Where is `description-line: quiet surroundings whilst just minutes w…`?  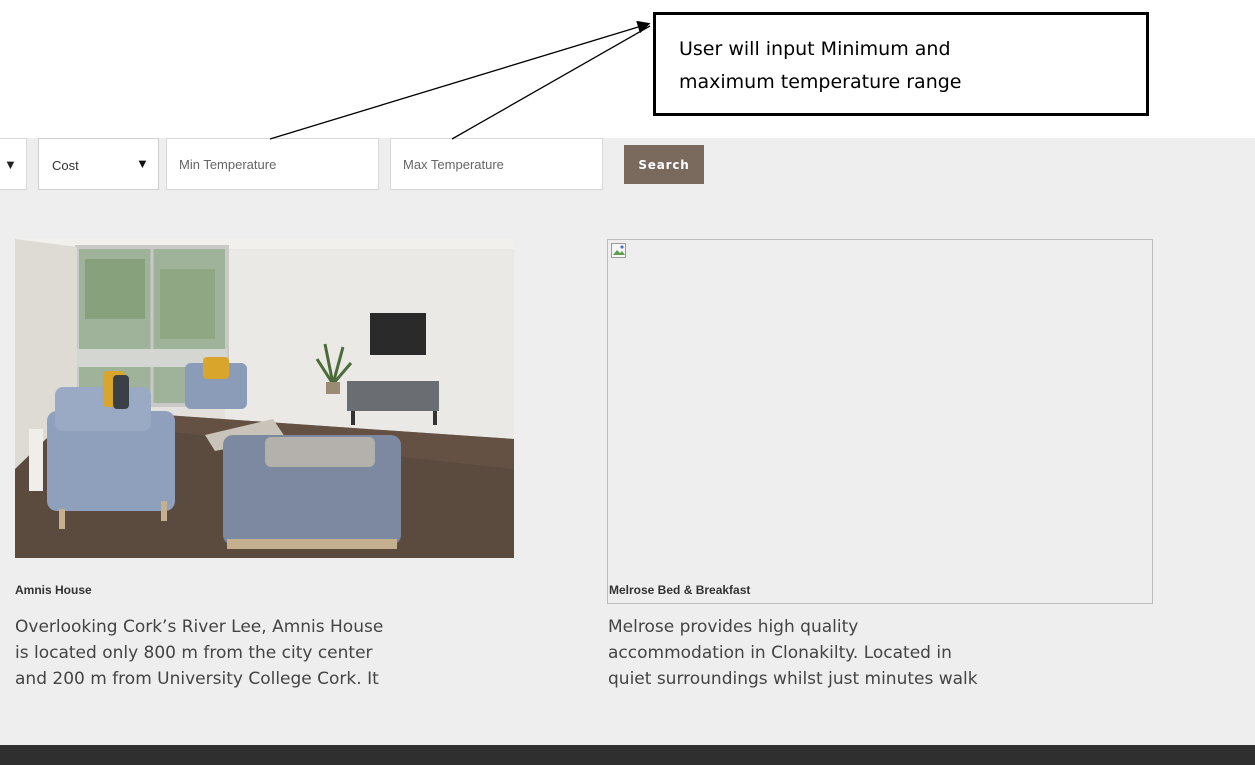
description-line: quiet surroundings whilst just minutes w… is located at coordinates (793, 679).